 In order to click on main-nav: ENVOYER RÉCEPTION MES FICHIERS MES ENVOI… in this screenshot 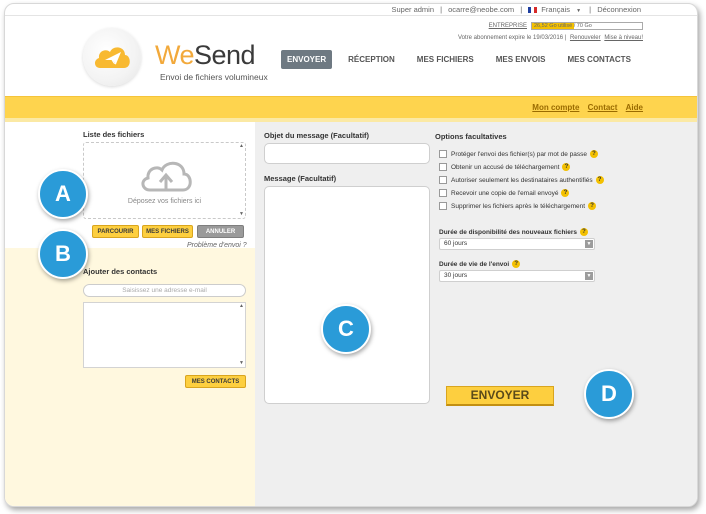, I will do `click(467, 59)`.